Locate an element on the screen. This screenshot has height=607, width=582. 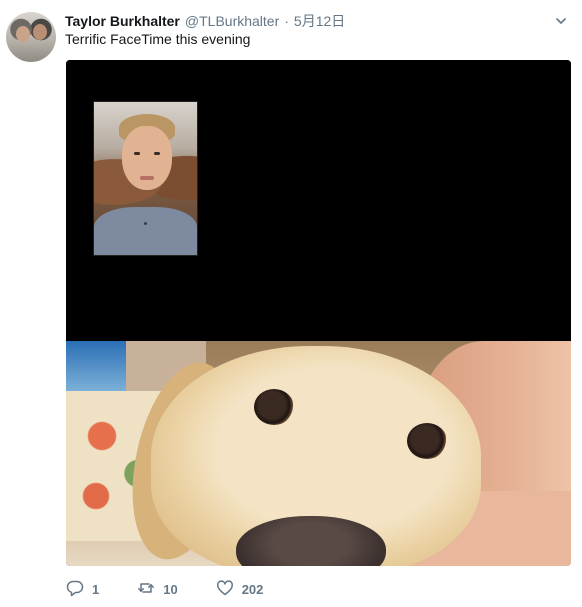
pip-shirt is located at coordinates (145, 231).